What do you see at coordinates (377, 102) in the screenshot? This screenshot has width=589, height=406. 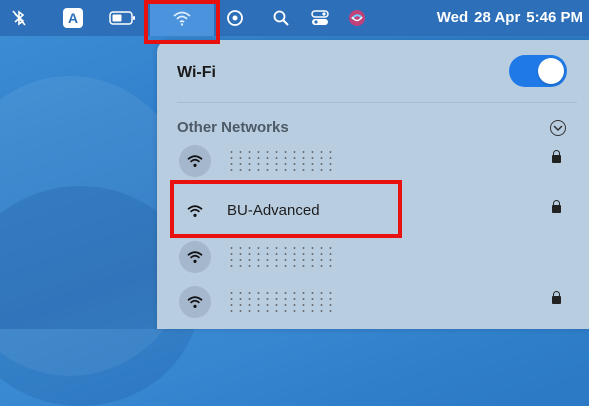 I see `divider` at bounding box center [377, 102].